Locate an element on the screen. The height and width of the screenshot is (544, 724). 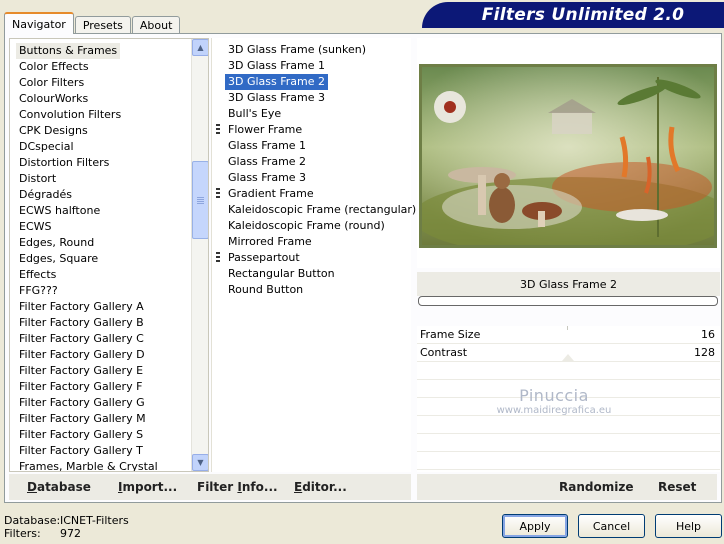
category-item: Filter Factory Gallery M is located at coordinates (82, 419).